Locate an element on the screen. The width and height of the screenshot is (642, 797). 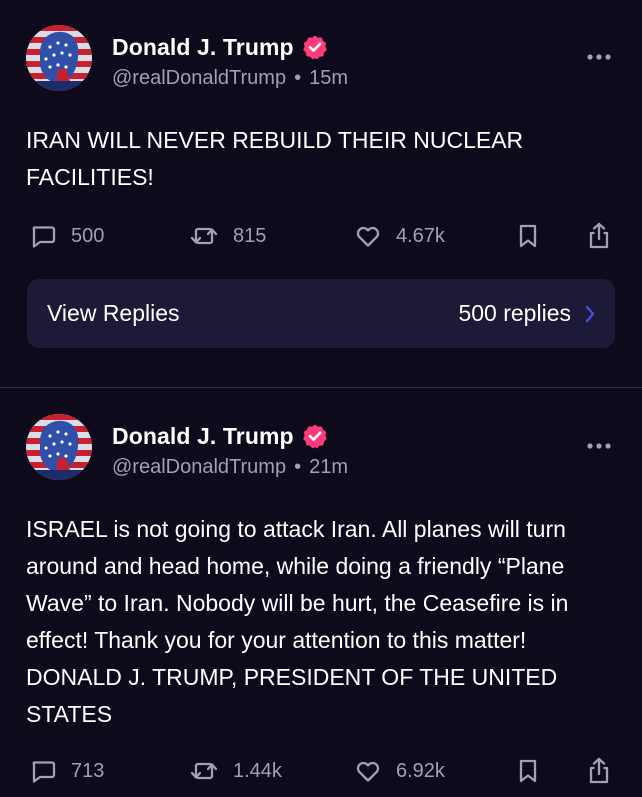
post-actions: 500 815 4.67k is located at coordinates (321, 236).